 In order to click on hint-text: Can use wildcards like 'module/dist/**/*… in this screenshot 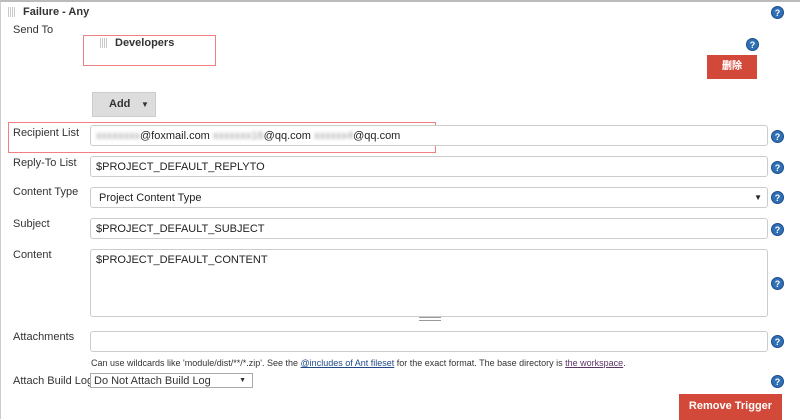, I will do `click(196, 363)`.